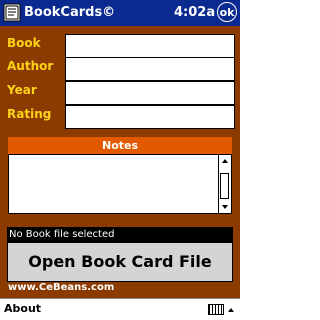  Describe the element at coordinates (120, 145) in the screenshot. I see `notes-header: Notes` at that location.